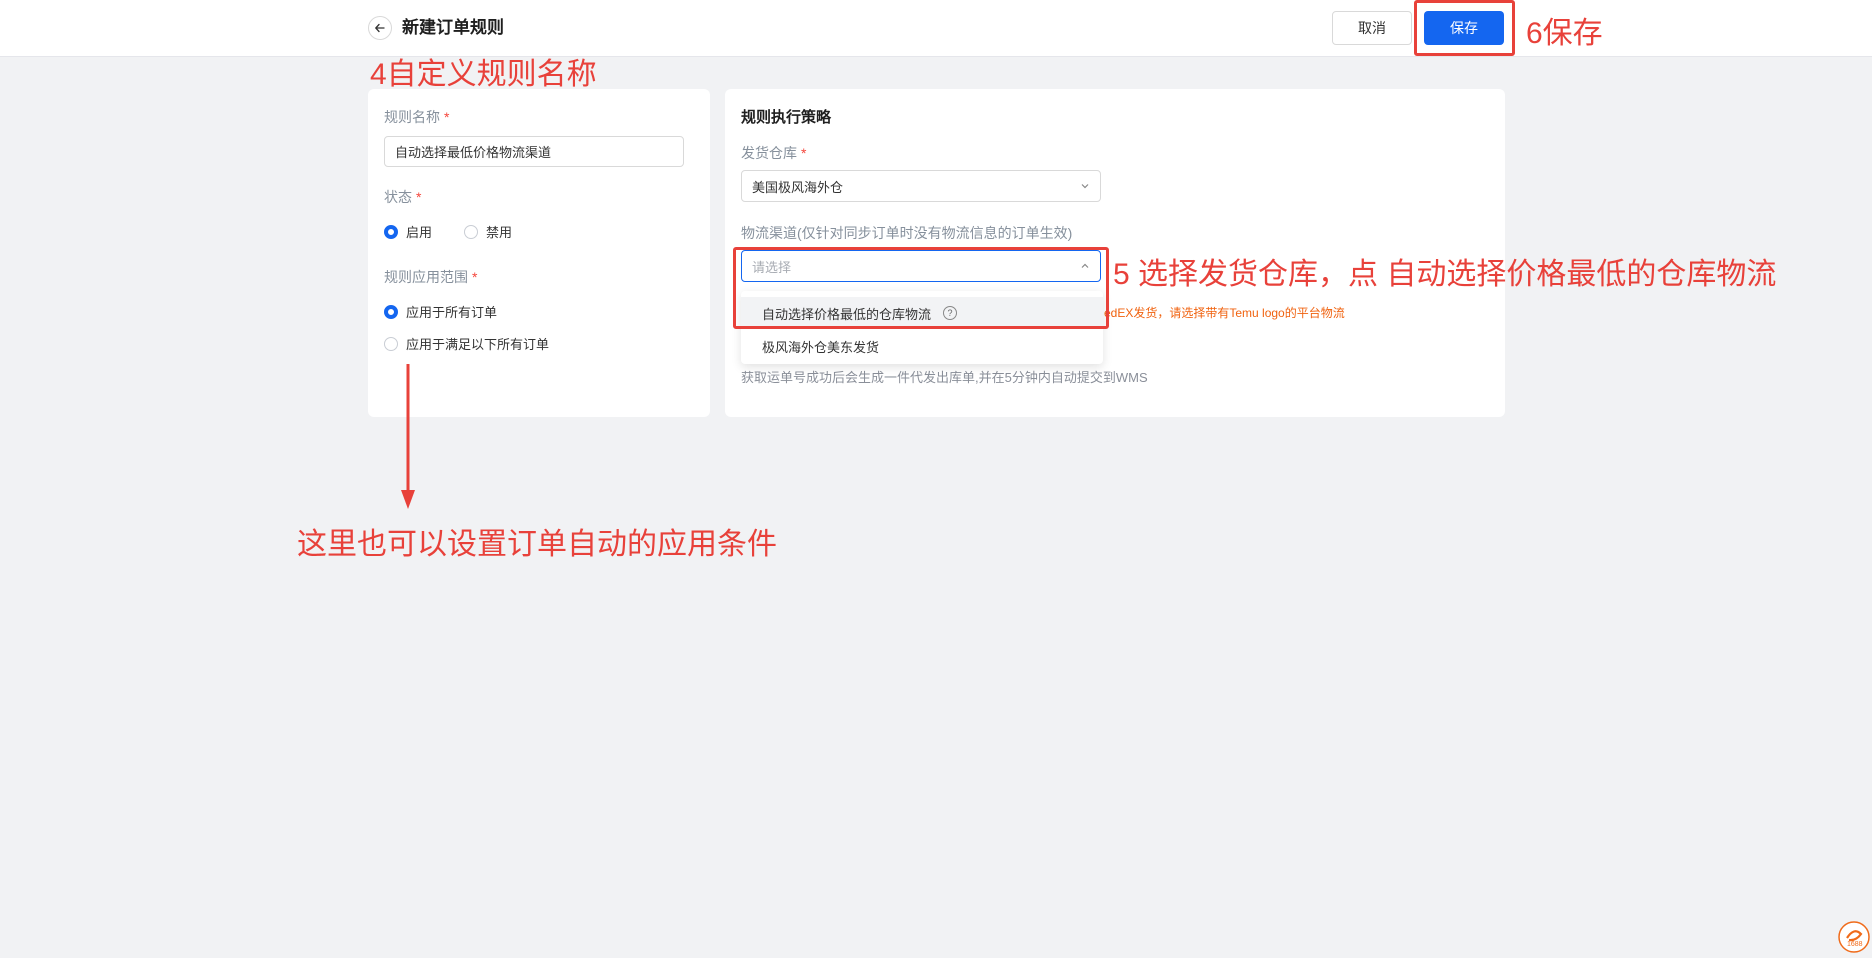 The image size is (1872, 958). Describe the element at coordinates (1464, 28) in the screenshot. I see `annotation-box-save` at that location.